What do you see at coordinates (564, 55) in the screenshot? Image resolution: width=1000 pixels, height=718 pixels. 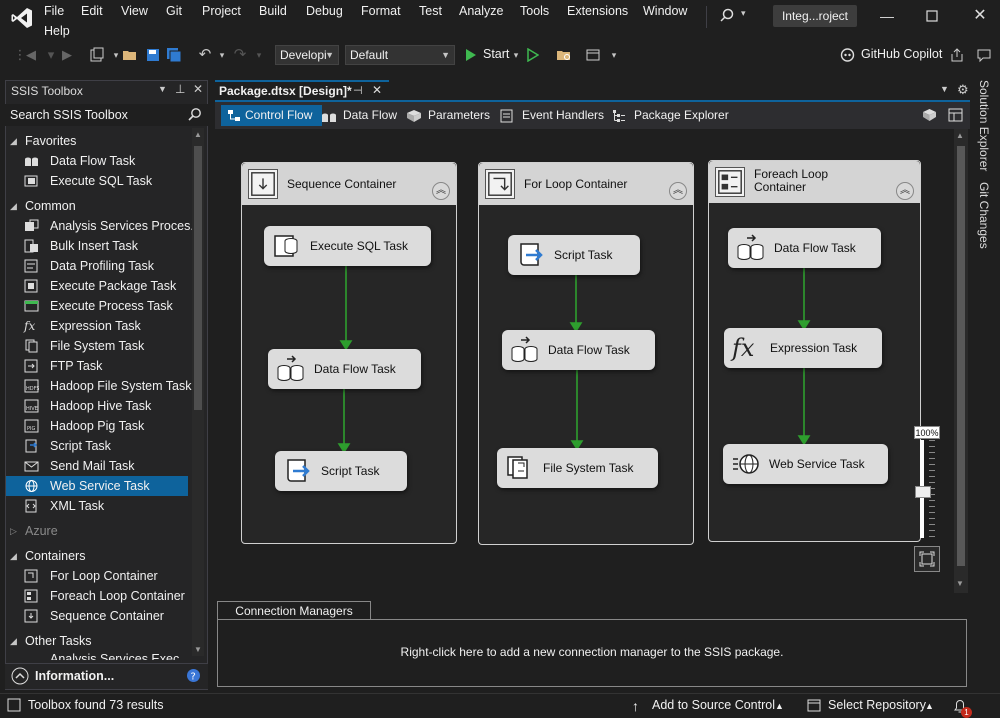 I see `browse-folder-icon` at bounding box center [564, 55].